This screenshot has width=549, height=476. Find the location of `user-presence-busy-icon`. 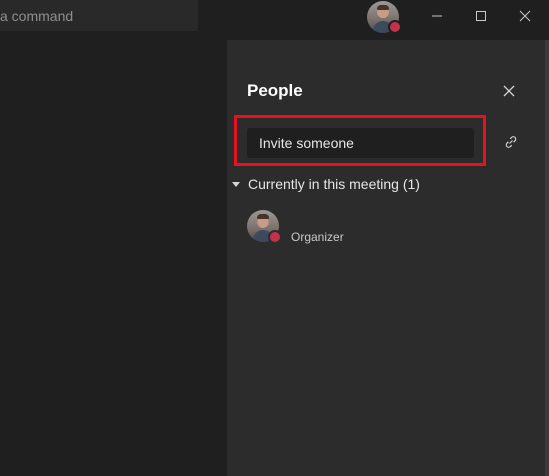

user-presence-busy-icon is located at coordinates (395, 27).